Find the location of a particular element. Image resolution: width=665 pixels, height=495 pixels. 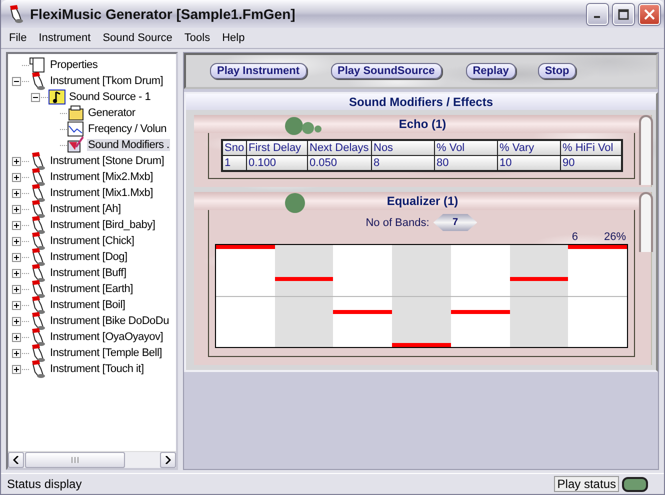

table-cell: 10 is located at coordinates (529, 163).